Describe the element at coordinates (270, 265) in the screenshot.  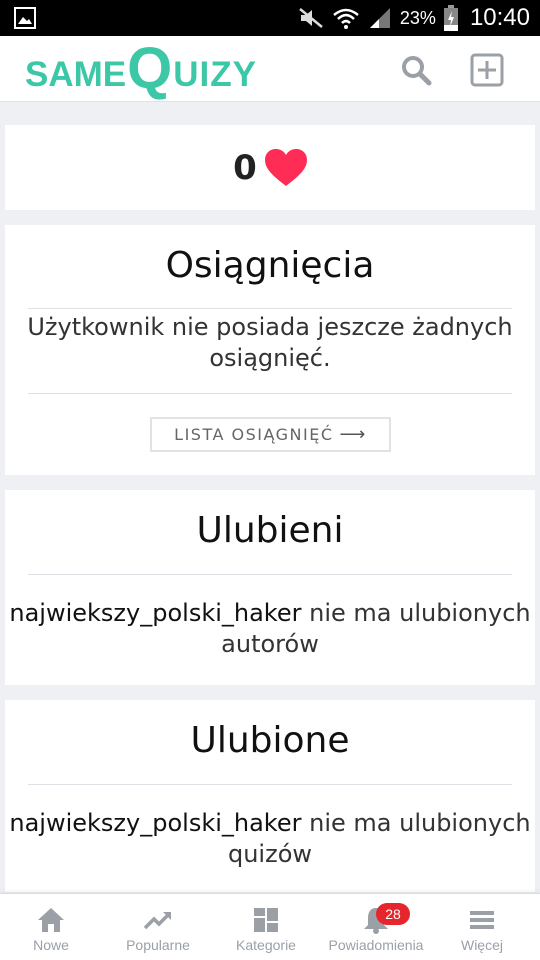
I see `achievements-title: Osiągnięcia` at that location.